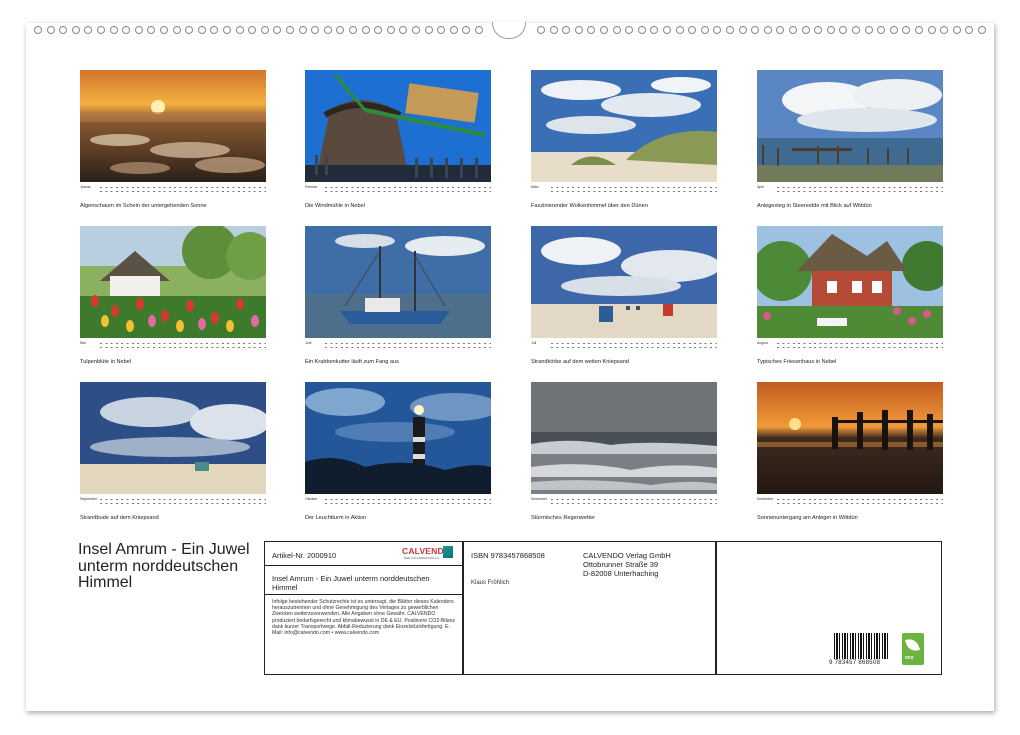  What do you see at coordinates (850, 438) in the screenshot?
I see `photo-sunset-jetty` at bounding box center [850, 438].